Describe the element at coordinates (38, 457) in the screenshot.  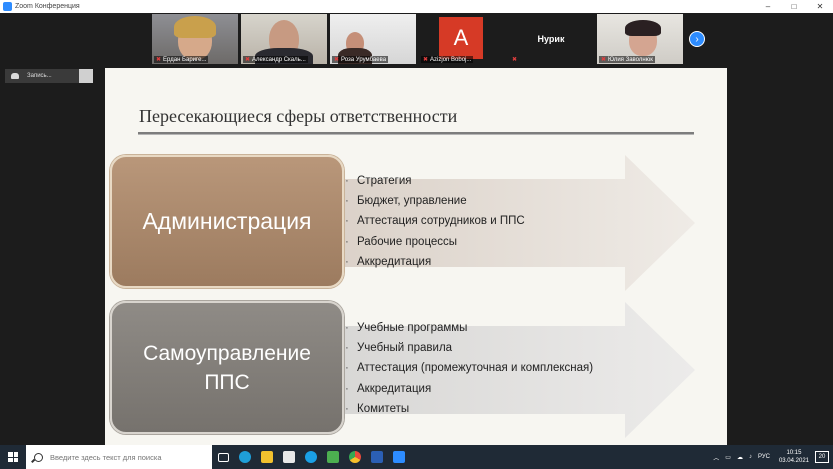
I see `search-icon` at that location.